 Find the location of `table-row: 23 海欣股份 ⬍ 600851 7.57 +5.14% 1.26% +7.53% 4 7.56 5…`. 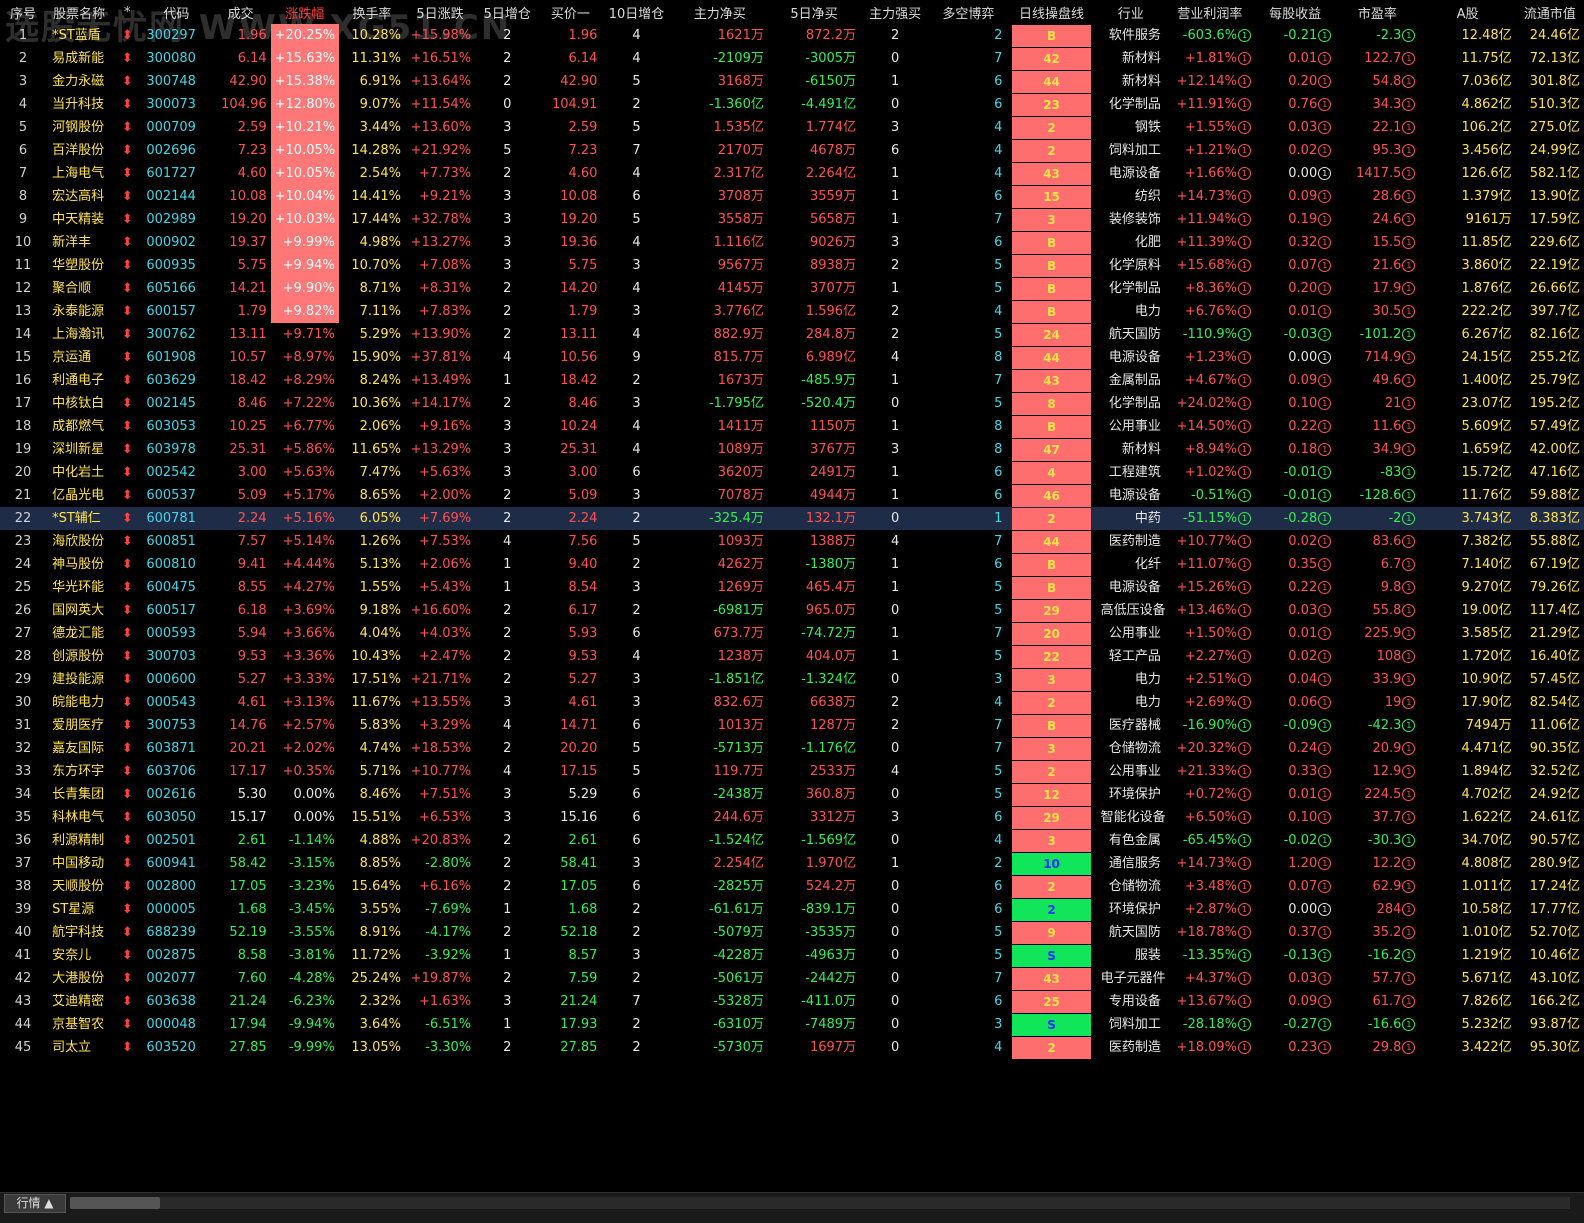

table-row: 23 海欣股份 ⬍ 600851 7.57 +5.14% 1.26% +7.53% 4 7.56 5… is located at coordinates (792, 541).